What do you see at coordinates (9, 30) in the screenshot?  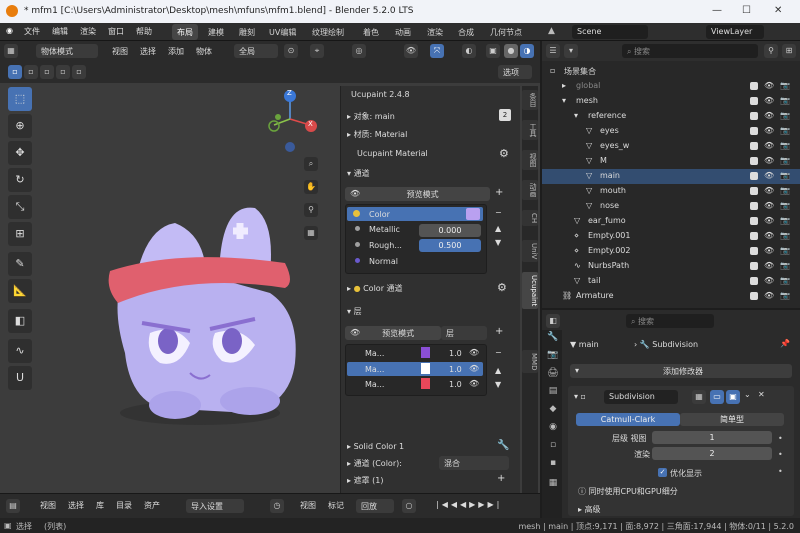 I see `blender-menu-icon: ◉` at bounding box center [9, 30].